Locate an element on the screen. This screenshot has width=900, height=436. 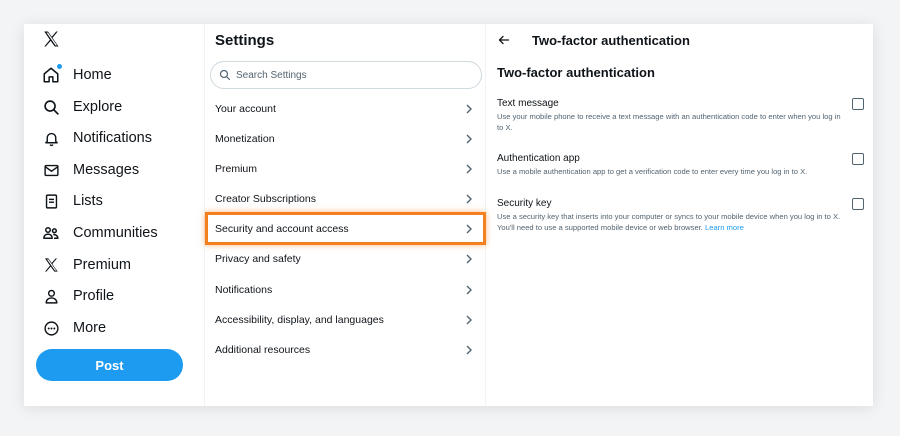
settings-item-label: Security and account access is located at coordinates (282, 229).